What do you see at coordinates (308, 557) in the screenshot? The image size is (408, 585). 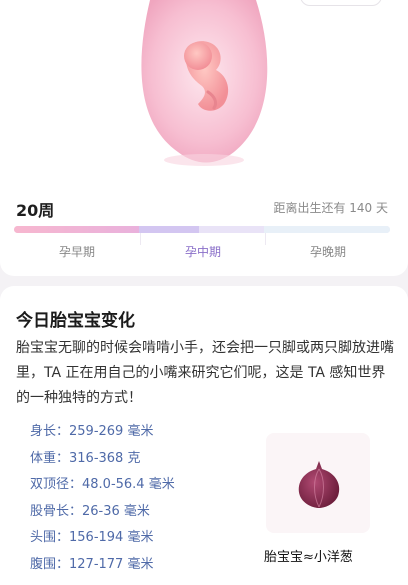 I see `fruit-size-caption: 胎宝宝≈小洋葱` at bounding box center [308, 557].